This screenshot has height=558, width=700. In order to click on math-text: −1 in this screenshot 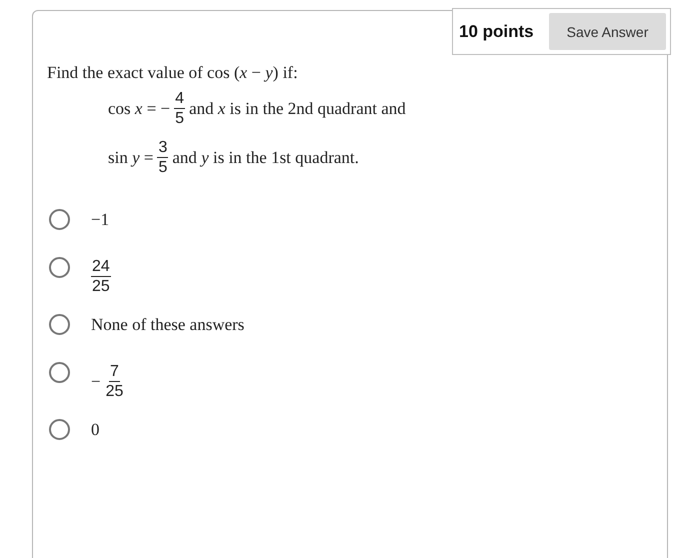, I will do `click(100, 220)`.